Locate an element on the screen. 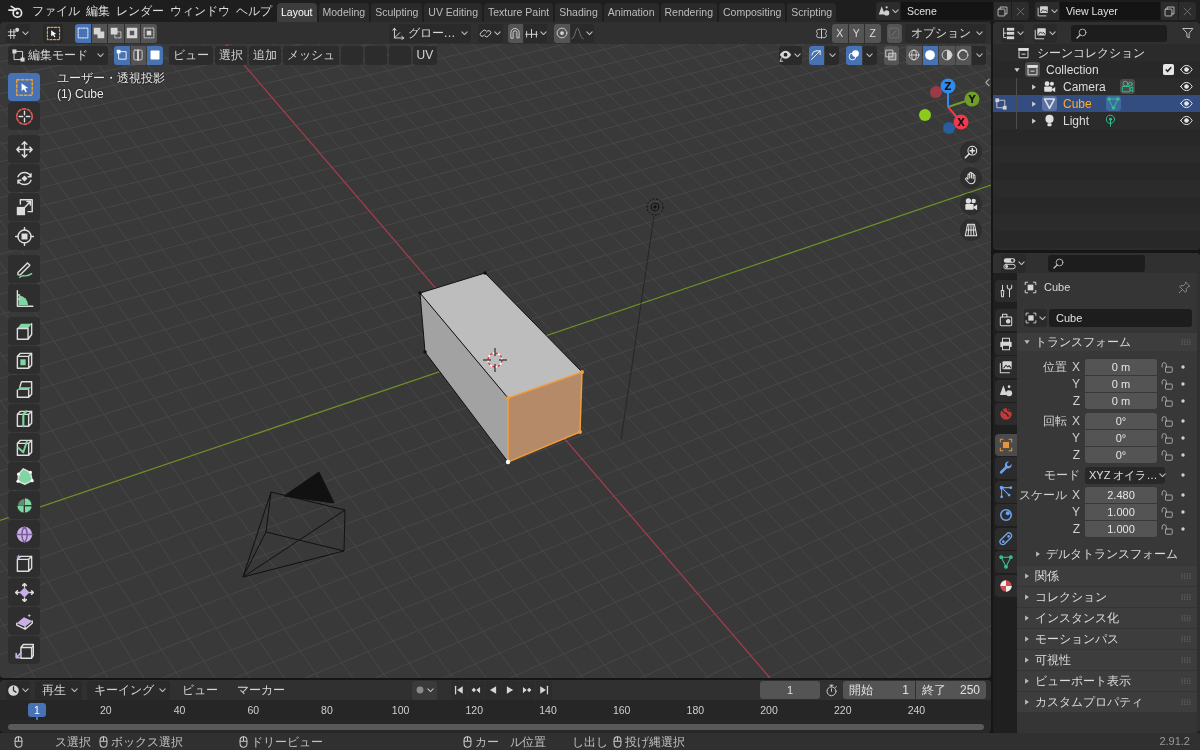 The image size is (1200, 750). number-field: 2.480 is located at coordinates (1121, 495).